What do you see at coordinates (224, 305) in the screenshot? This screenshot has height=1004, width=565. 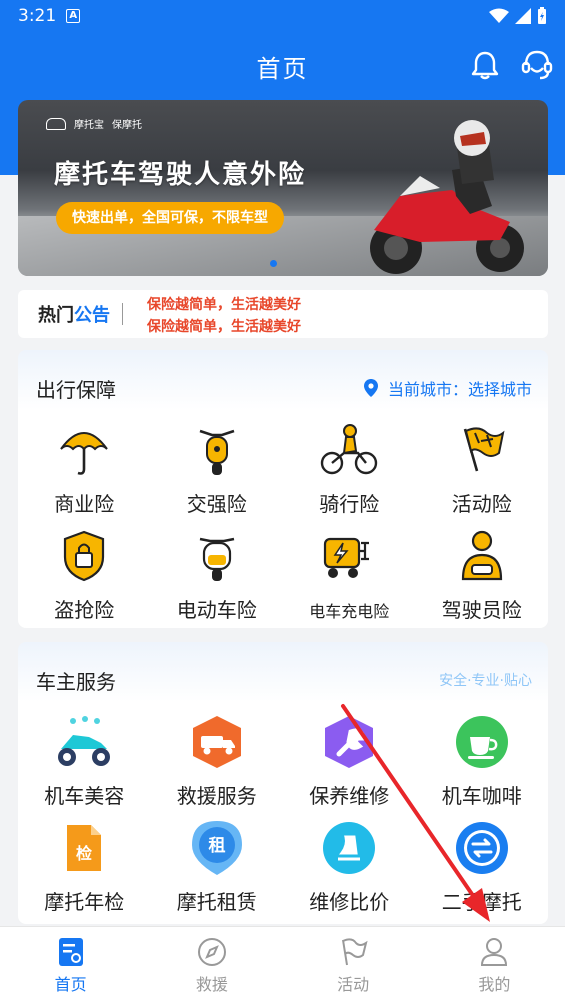 I see `notice-text-1: 保险越简单，生活越美好` at bounding box center [224, 305].